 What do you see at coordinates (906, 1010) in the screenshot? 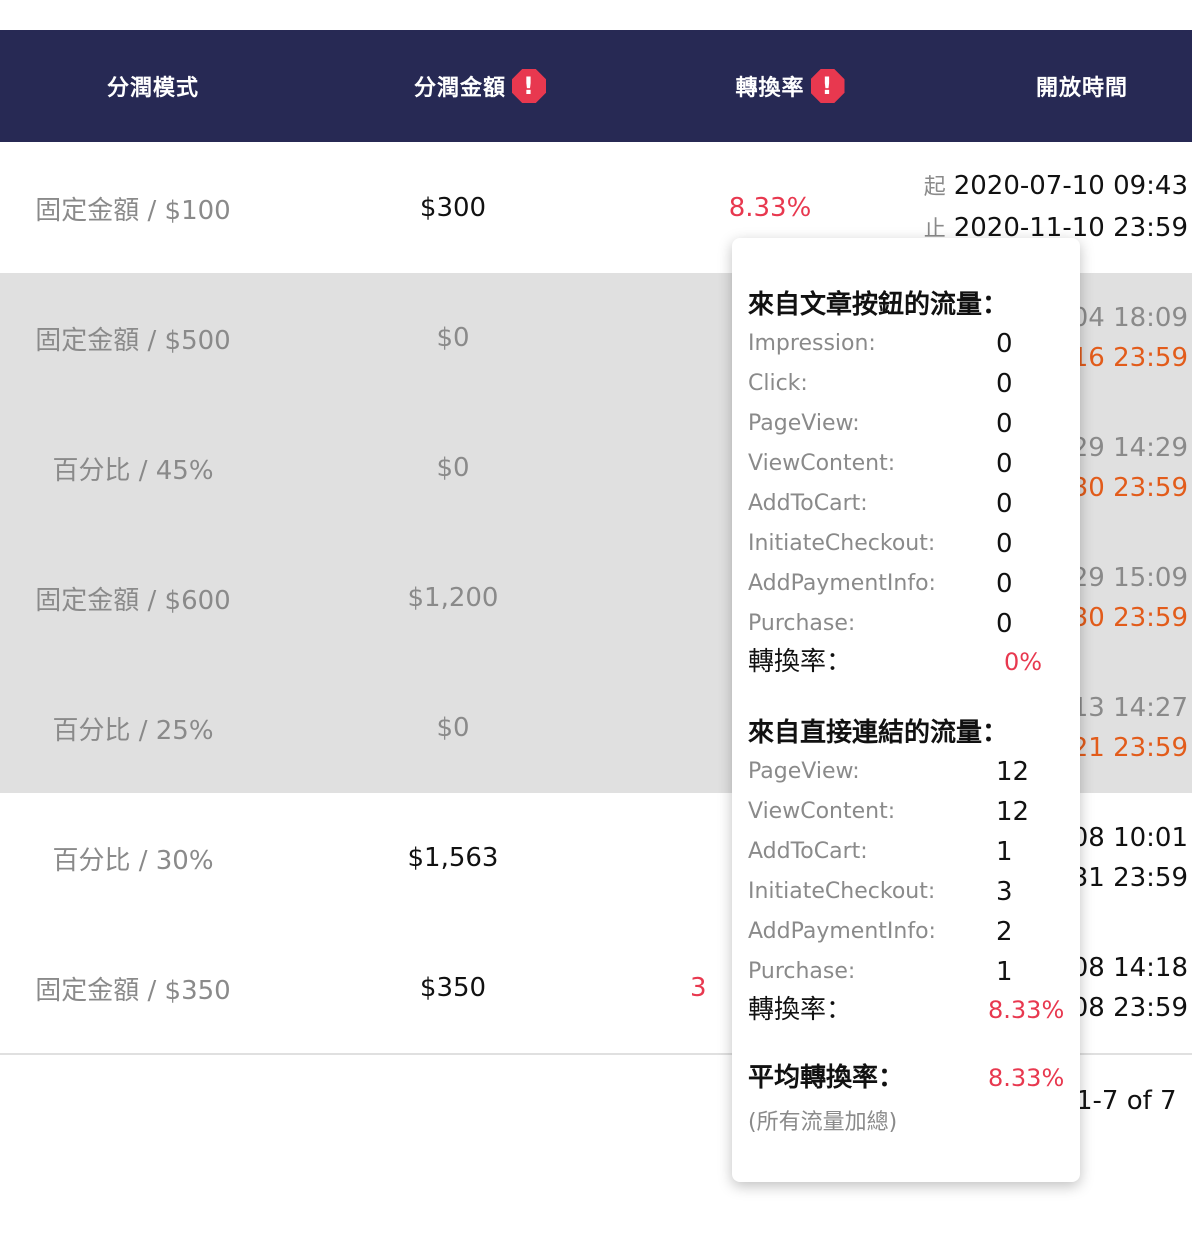
I see `rate-row: 轉換率： 8.33%` at bounding box center [906, 1010].